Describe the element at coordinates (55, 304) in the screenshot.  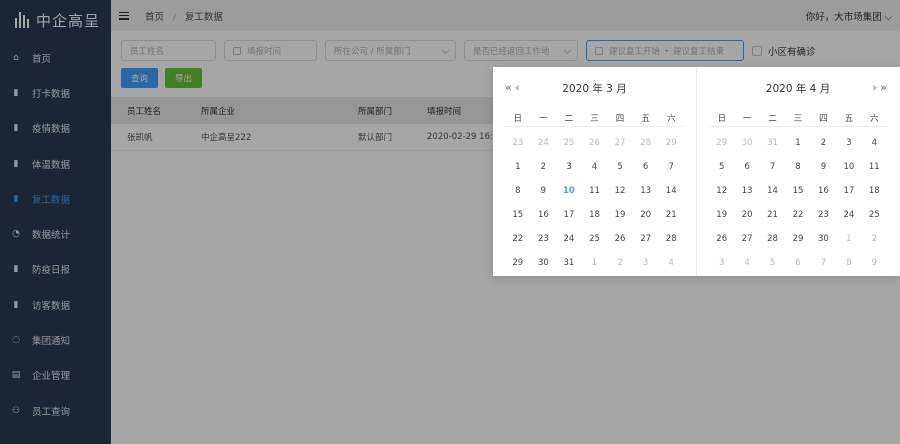
I see `sidebar-item: ▮ 访客数据` at that location.